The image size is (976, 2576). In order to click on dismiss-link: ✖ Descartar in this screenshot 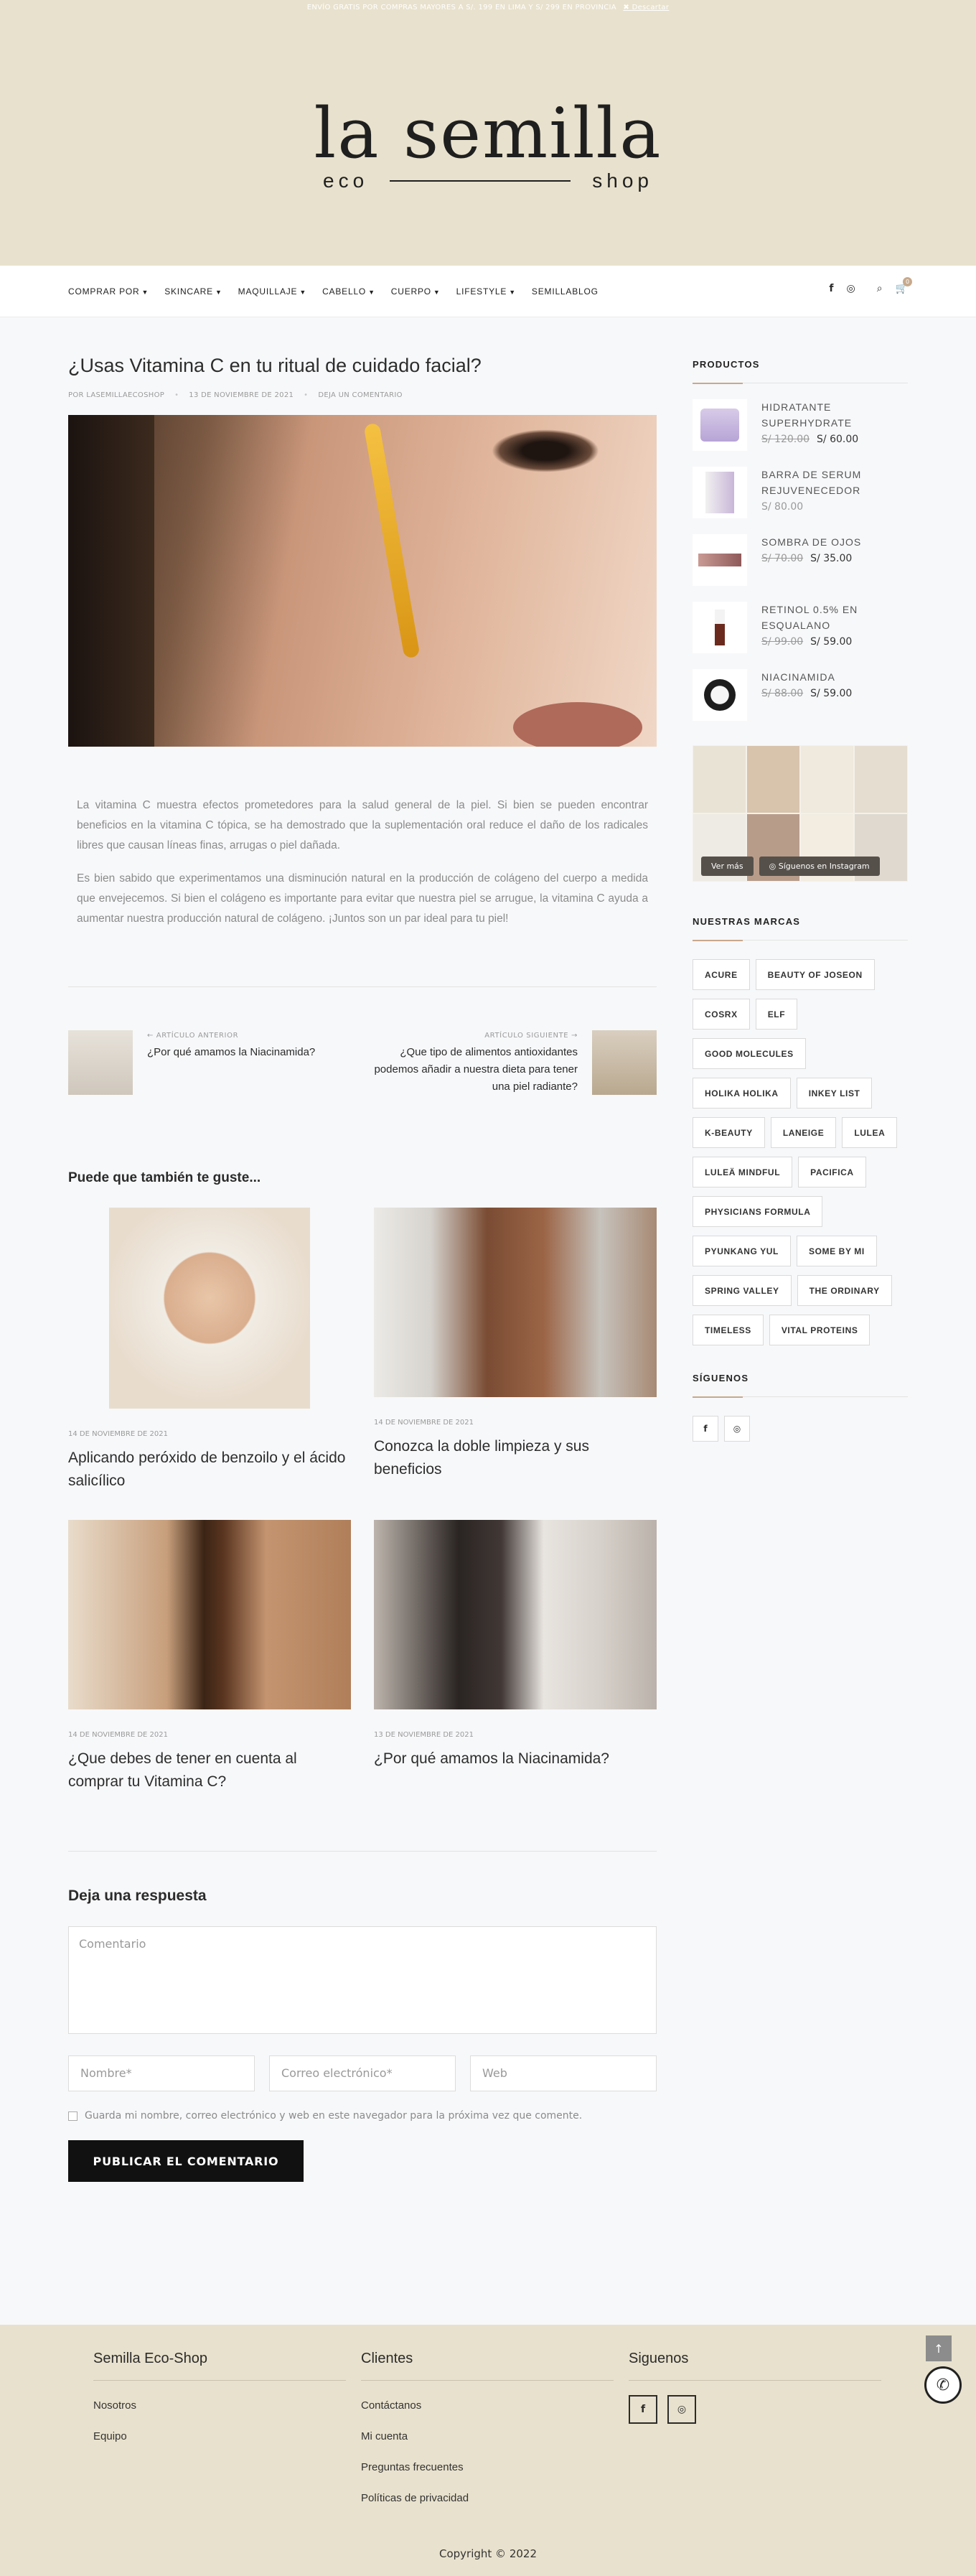, I will do `click(646, 7)`.